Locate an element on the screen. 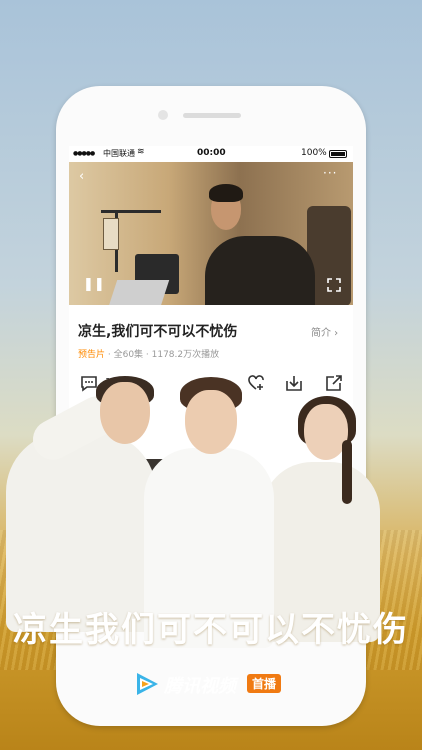  show-meta: 预告片 · 全60集 · 1178.2万次播放 is located at coordinates (148, 353).